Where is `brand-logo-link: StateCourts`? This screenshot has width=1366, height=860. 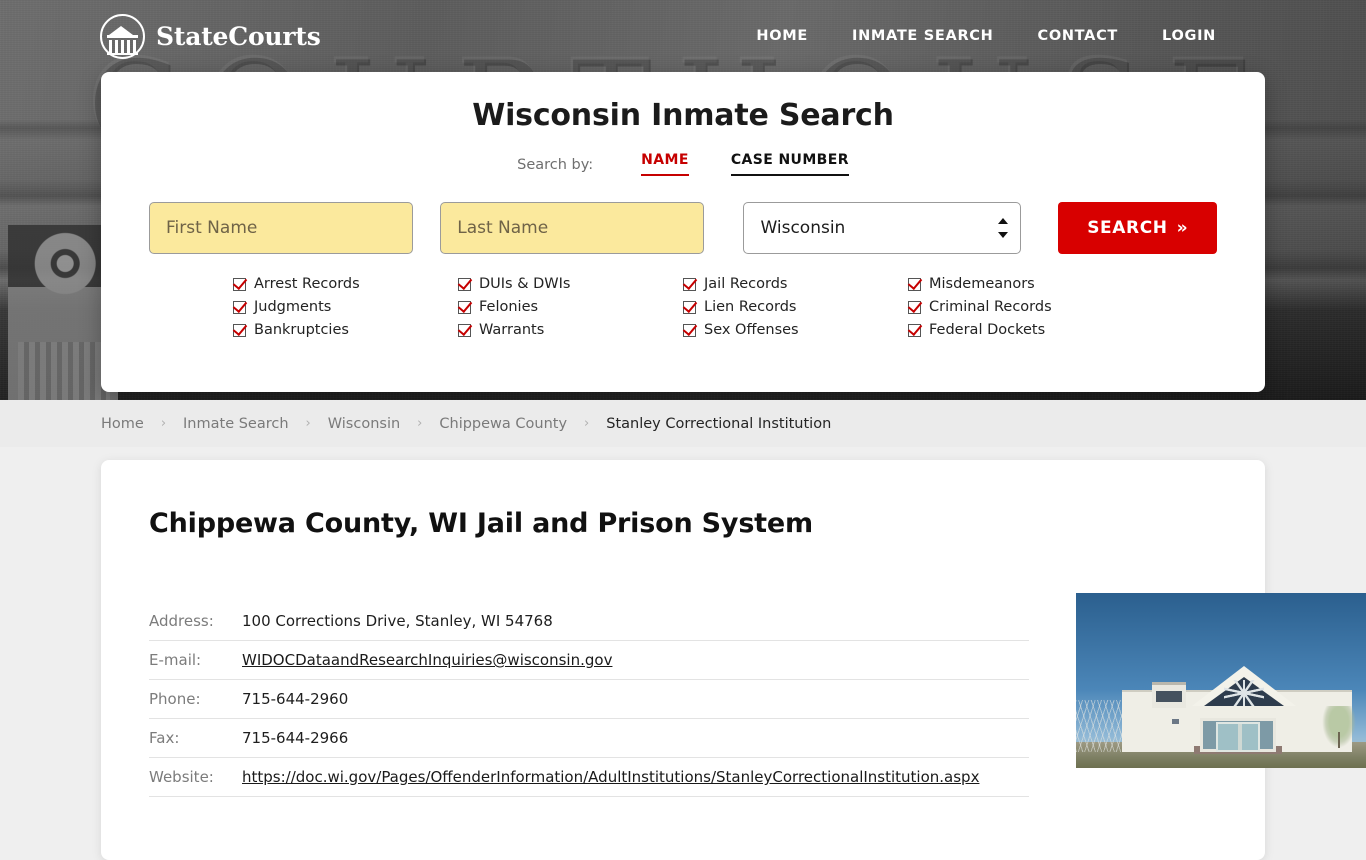 brand-logo-link: StateCourts is located at coordinates (210, 36).